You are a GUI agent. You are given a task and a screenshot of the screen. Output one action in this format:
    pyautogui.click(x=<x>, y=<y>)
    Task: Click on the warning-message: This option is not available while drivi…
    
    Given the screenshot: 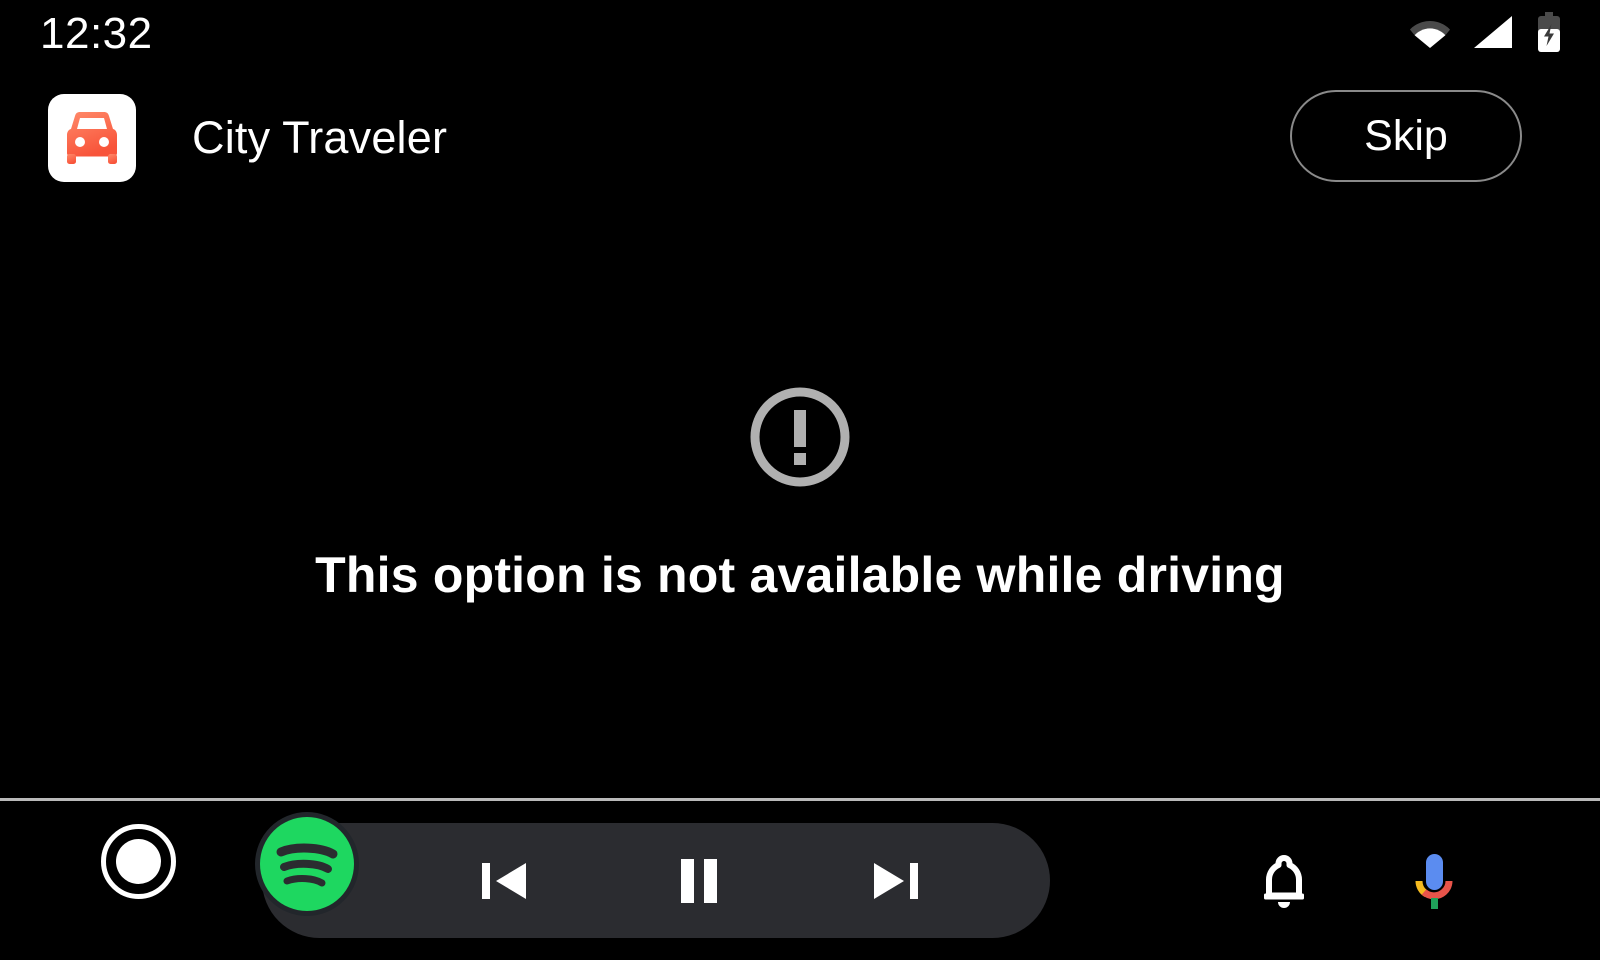 What is the action you would take?
    pyautogui.click(x=800, y=575)
    